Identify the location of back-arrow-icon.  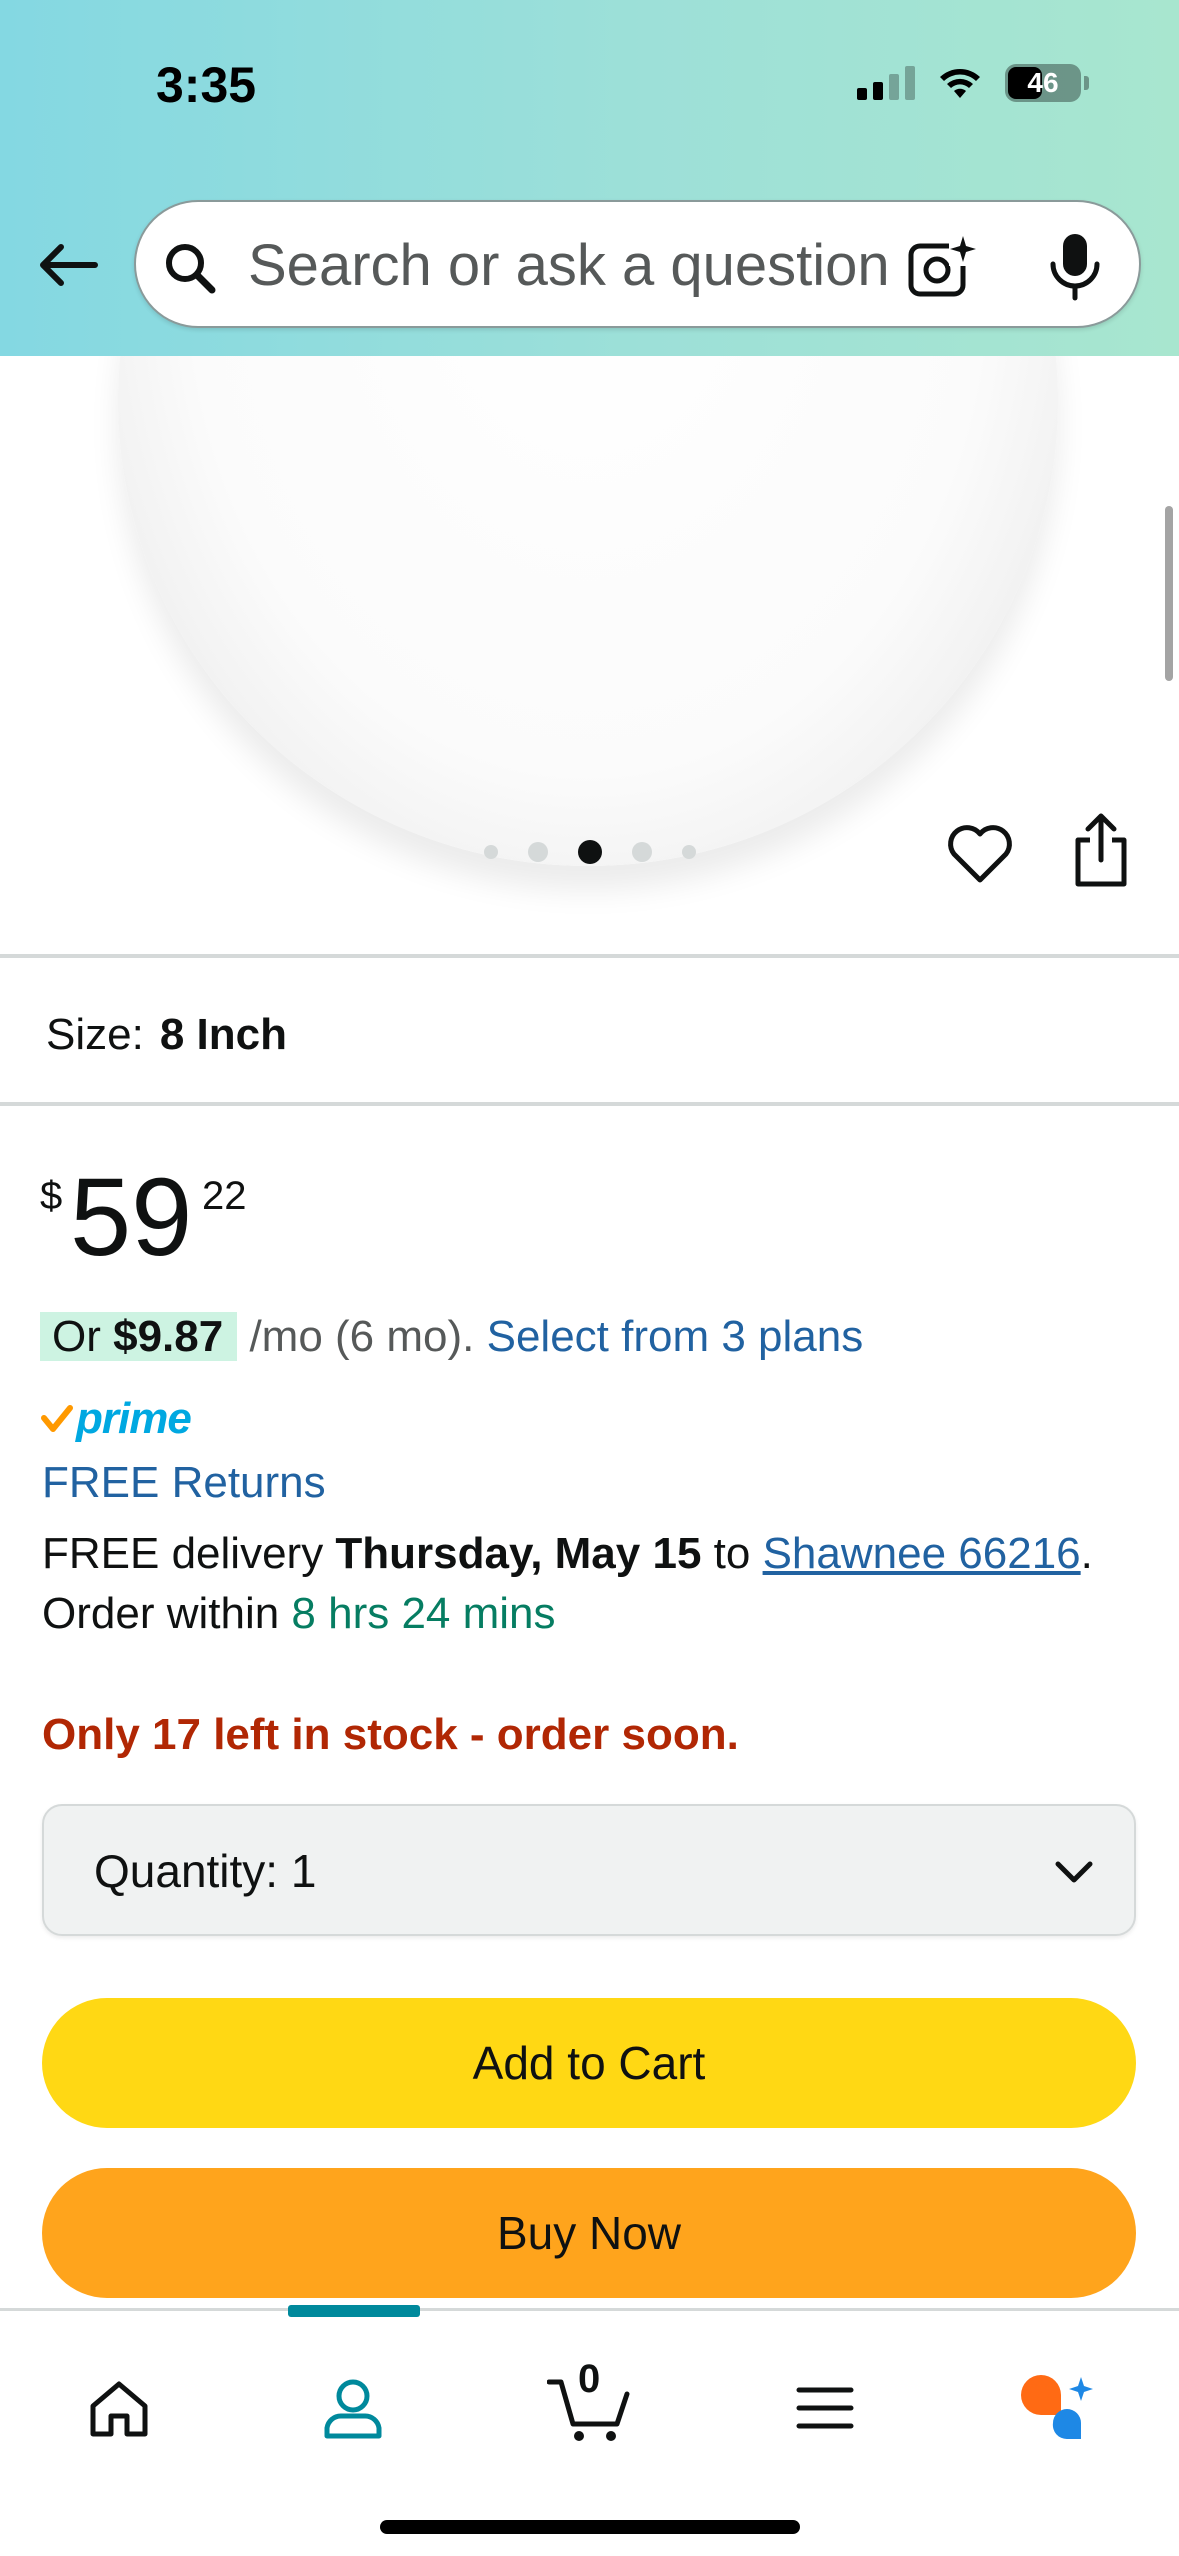
(69, 265).